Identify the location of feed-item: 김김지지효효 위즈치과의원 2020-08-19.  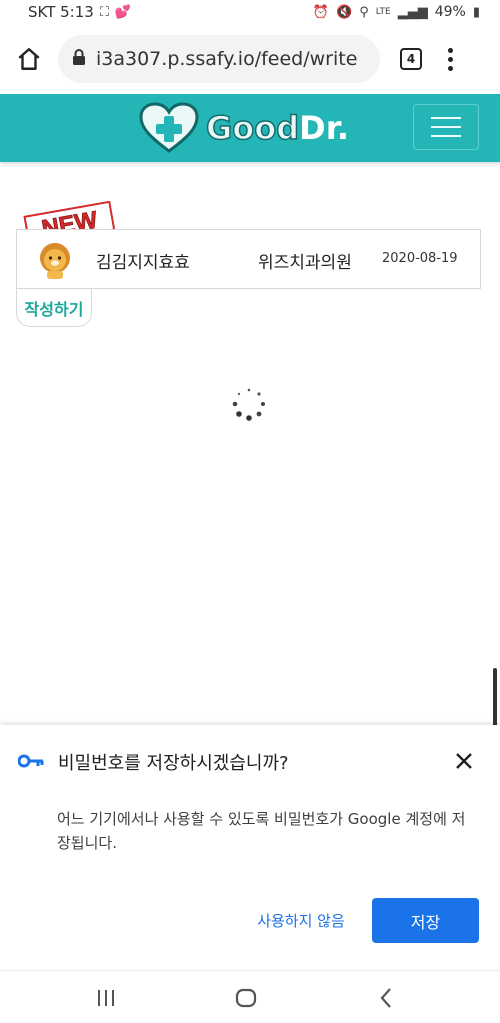
(248, 259).